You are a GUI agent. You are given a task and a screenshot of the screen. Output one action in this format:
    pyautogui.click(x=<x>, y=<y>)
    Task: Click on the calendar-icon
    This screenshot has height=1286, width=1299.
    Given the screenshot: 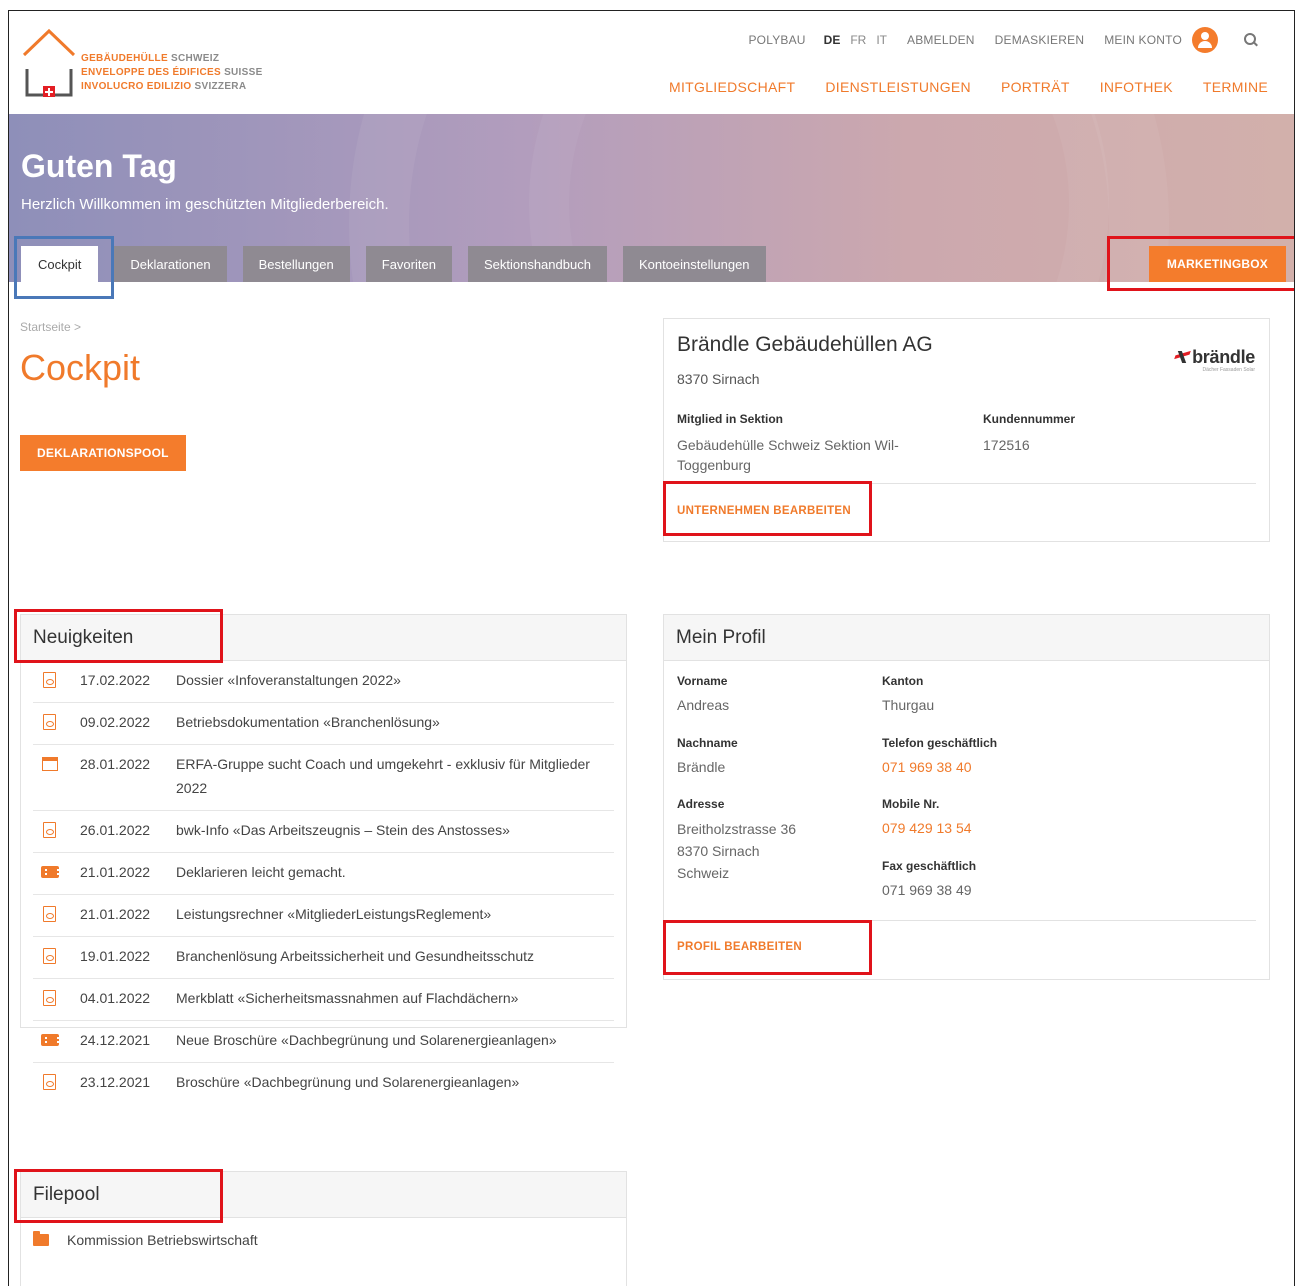 What is the action you would take?
    pyautogui.click(x=51, y=764)
    